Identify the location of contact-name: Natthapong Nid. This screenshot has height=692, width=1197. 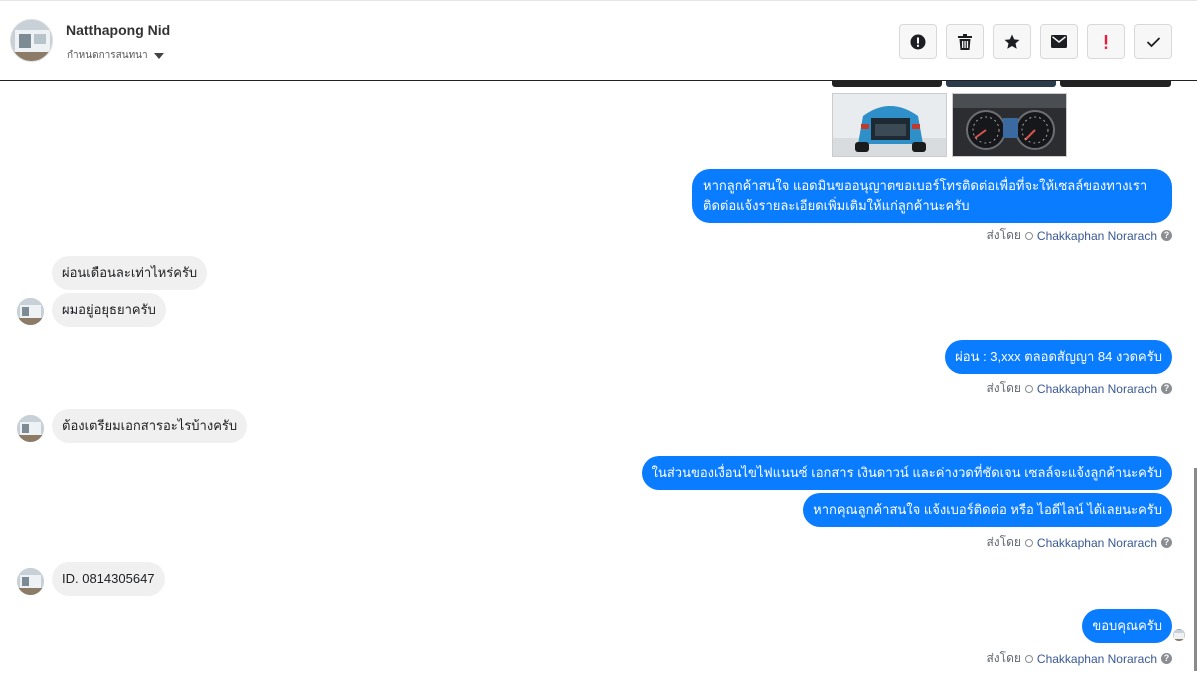
(118, 30).